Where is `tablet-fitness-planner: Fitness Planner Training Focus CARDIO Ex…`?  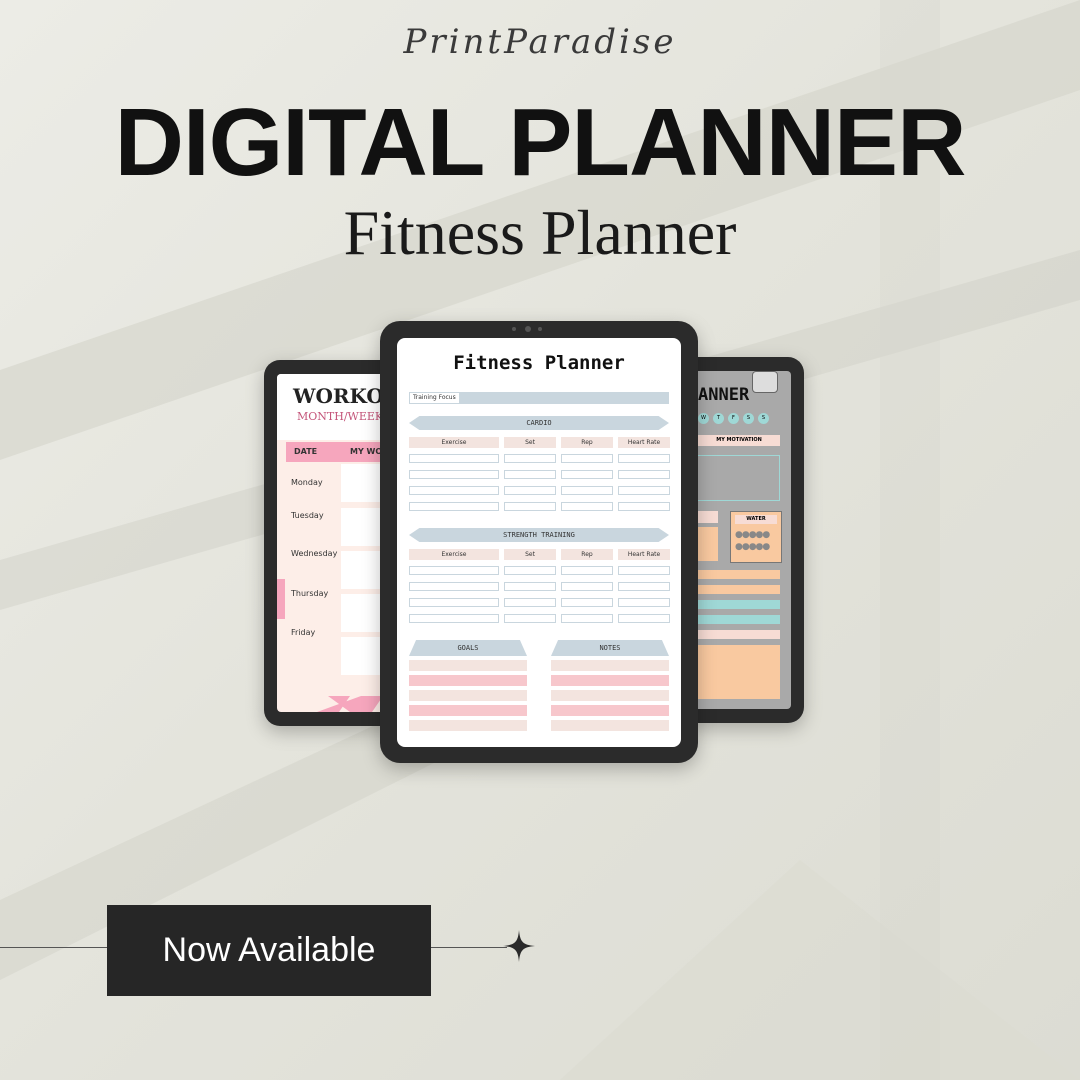
tablet-fitness-planner: Fitness Planner Training Focus CARDIO Ex… is located at coordinates (539, 542).